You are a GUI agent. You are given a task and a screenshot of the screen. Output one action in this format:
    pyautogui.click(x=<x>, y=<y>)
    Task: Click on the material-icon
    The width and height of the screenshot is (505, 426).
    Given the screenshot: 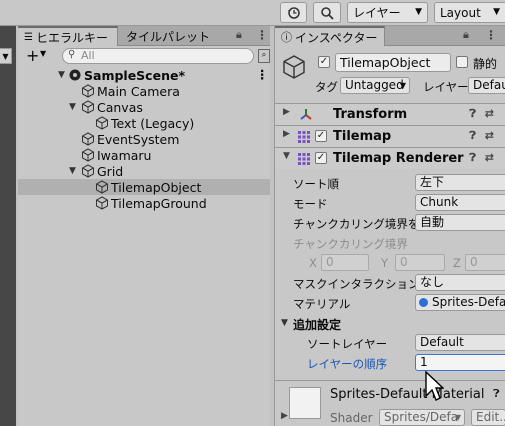 What is the action you would take?
    pyautogui.click(x=423, y=302)
    